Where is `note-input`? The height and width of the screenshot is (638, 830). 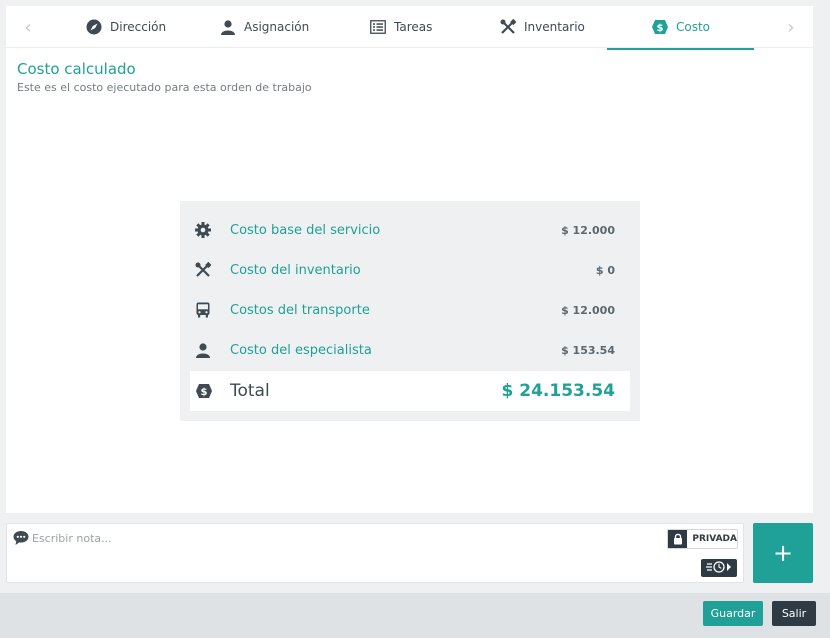 note-input is located at coordinates (332, 538).